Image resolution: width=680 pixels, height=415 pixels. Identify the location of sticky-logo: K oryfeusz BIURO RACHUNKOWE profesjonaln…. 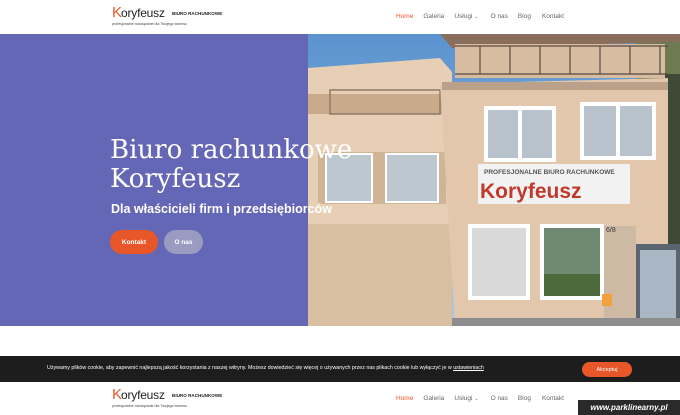
(167, 399).